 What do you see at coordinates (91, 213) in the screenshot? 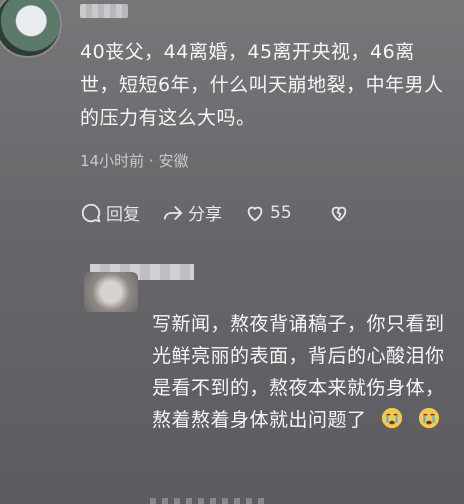
I see `reply-bubble-icon` at bounding box center [91, 213].